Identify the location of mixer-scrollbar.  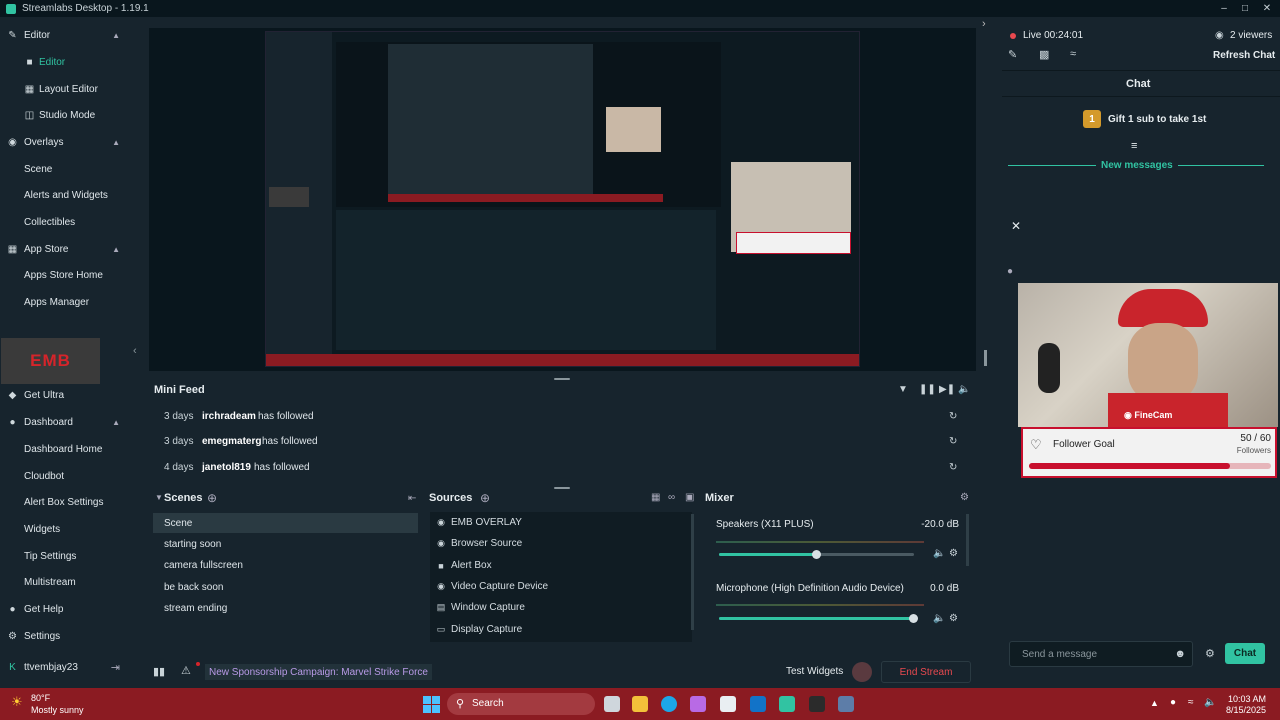
(967, 540).